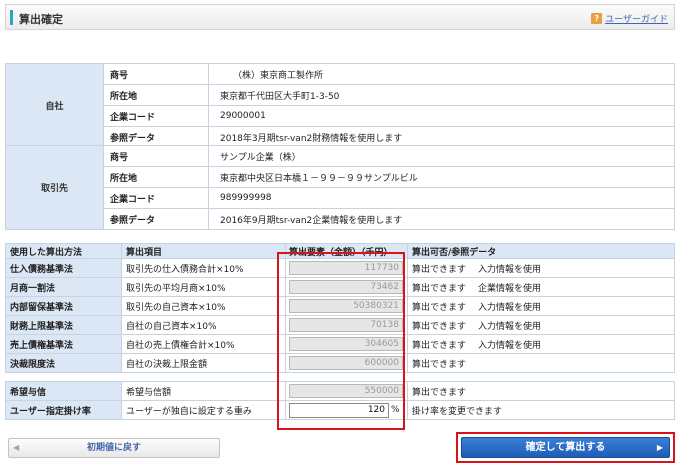 Image resolution: width=680 pixels, height=468 pixels. I want to click on method-name: 売上債権基準法, so click(63, 344).